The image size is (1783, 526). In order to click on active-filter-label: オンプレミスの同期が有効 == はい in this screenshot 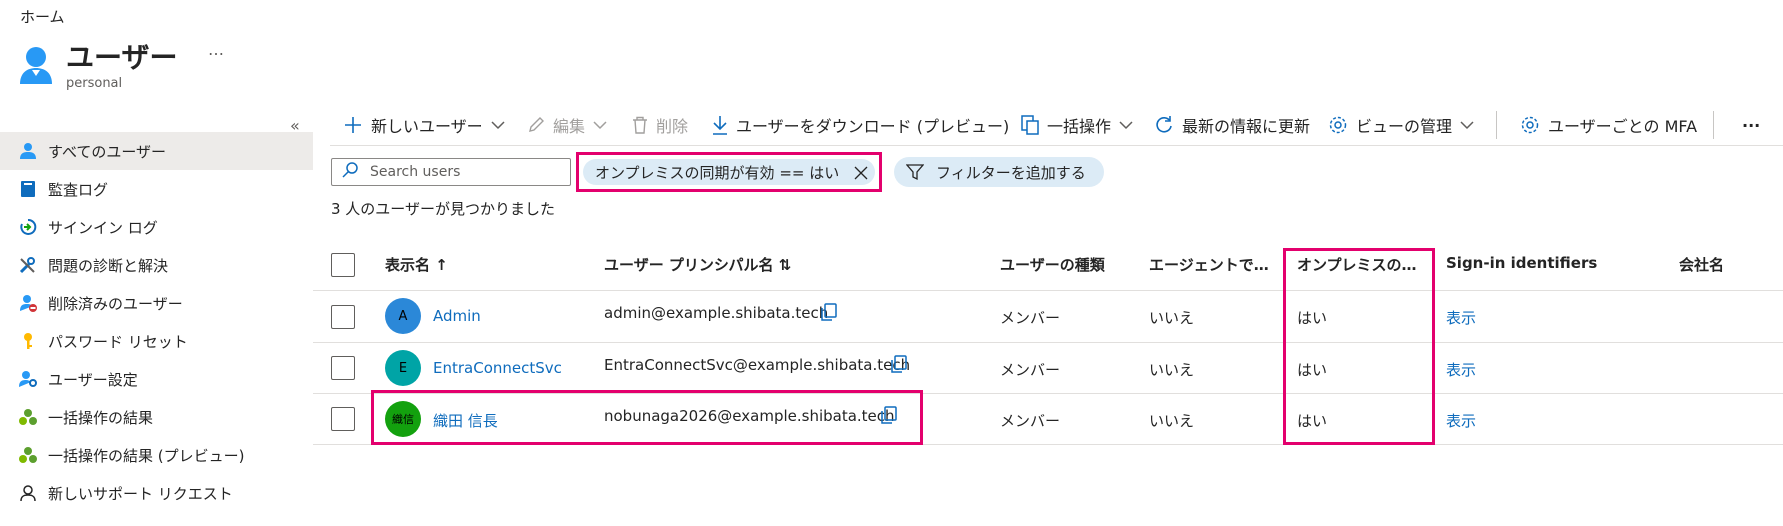, I will do `click(717, 172)`.